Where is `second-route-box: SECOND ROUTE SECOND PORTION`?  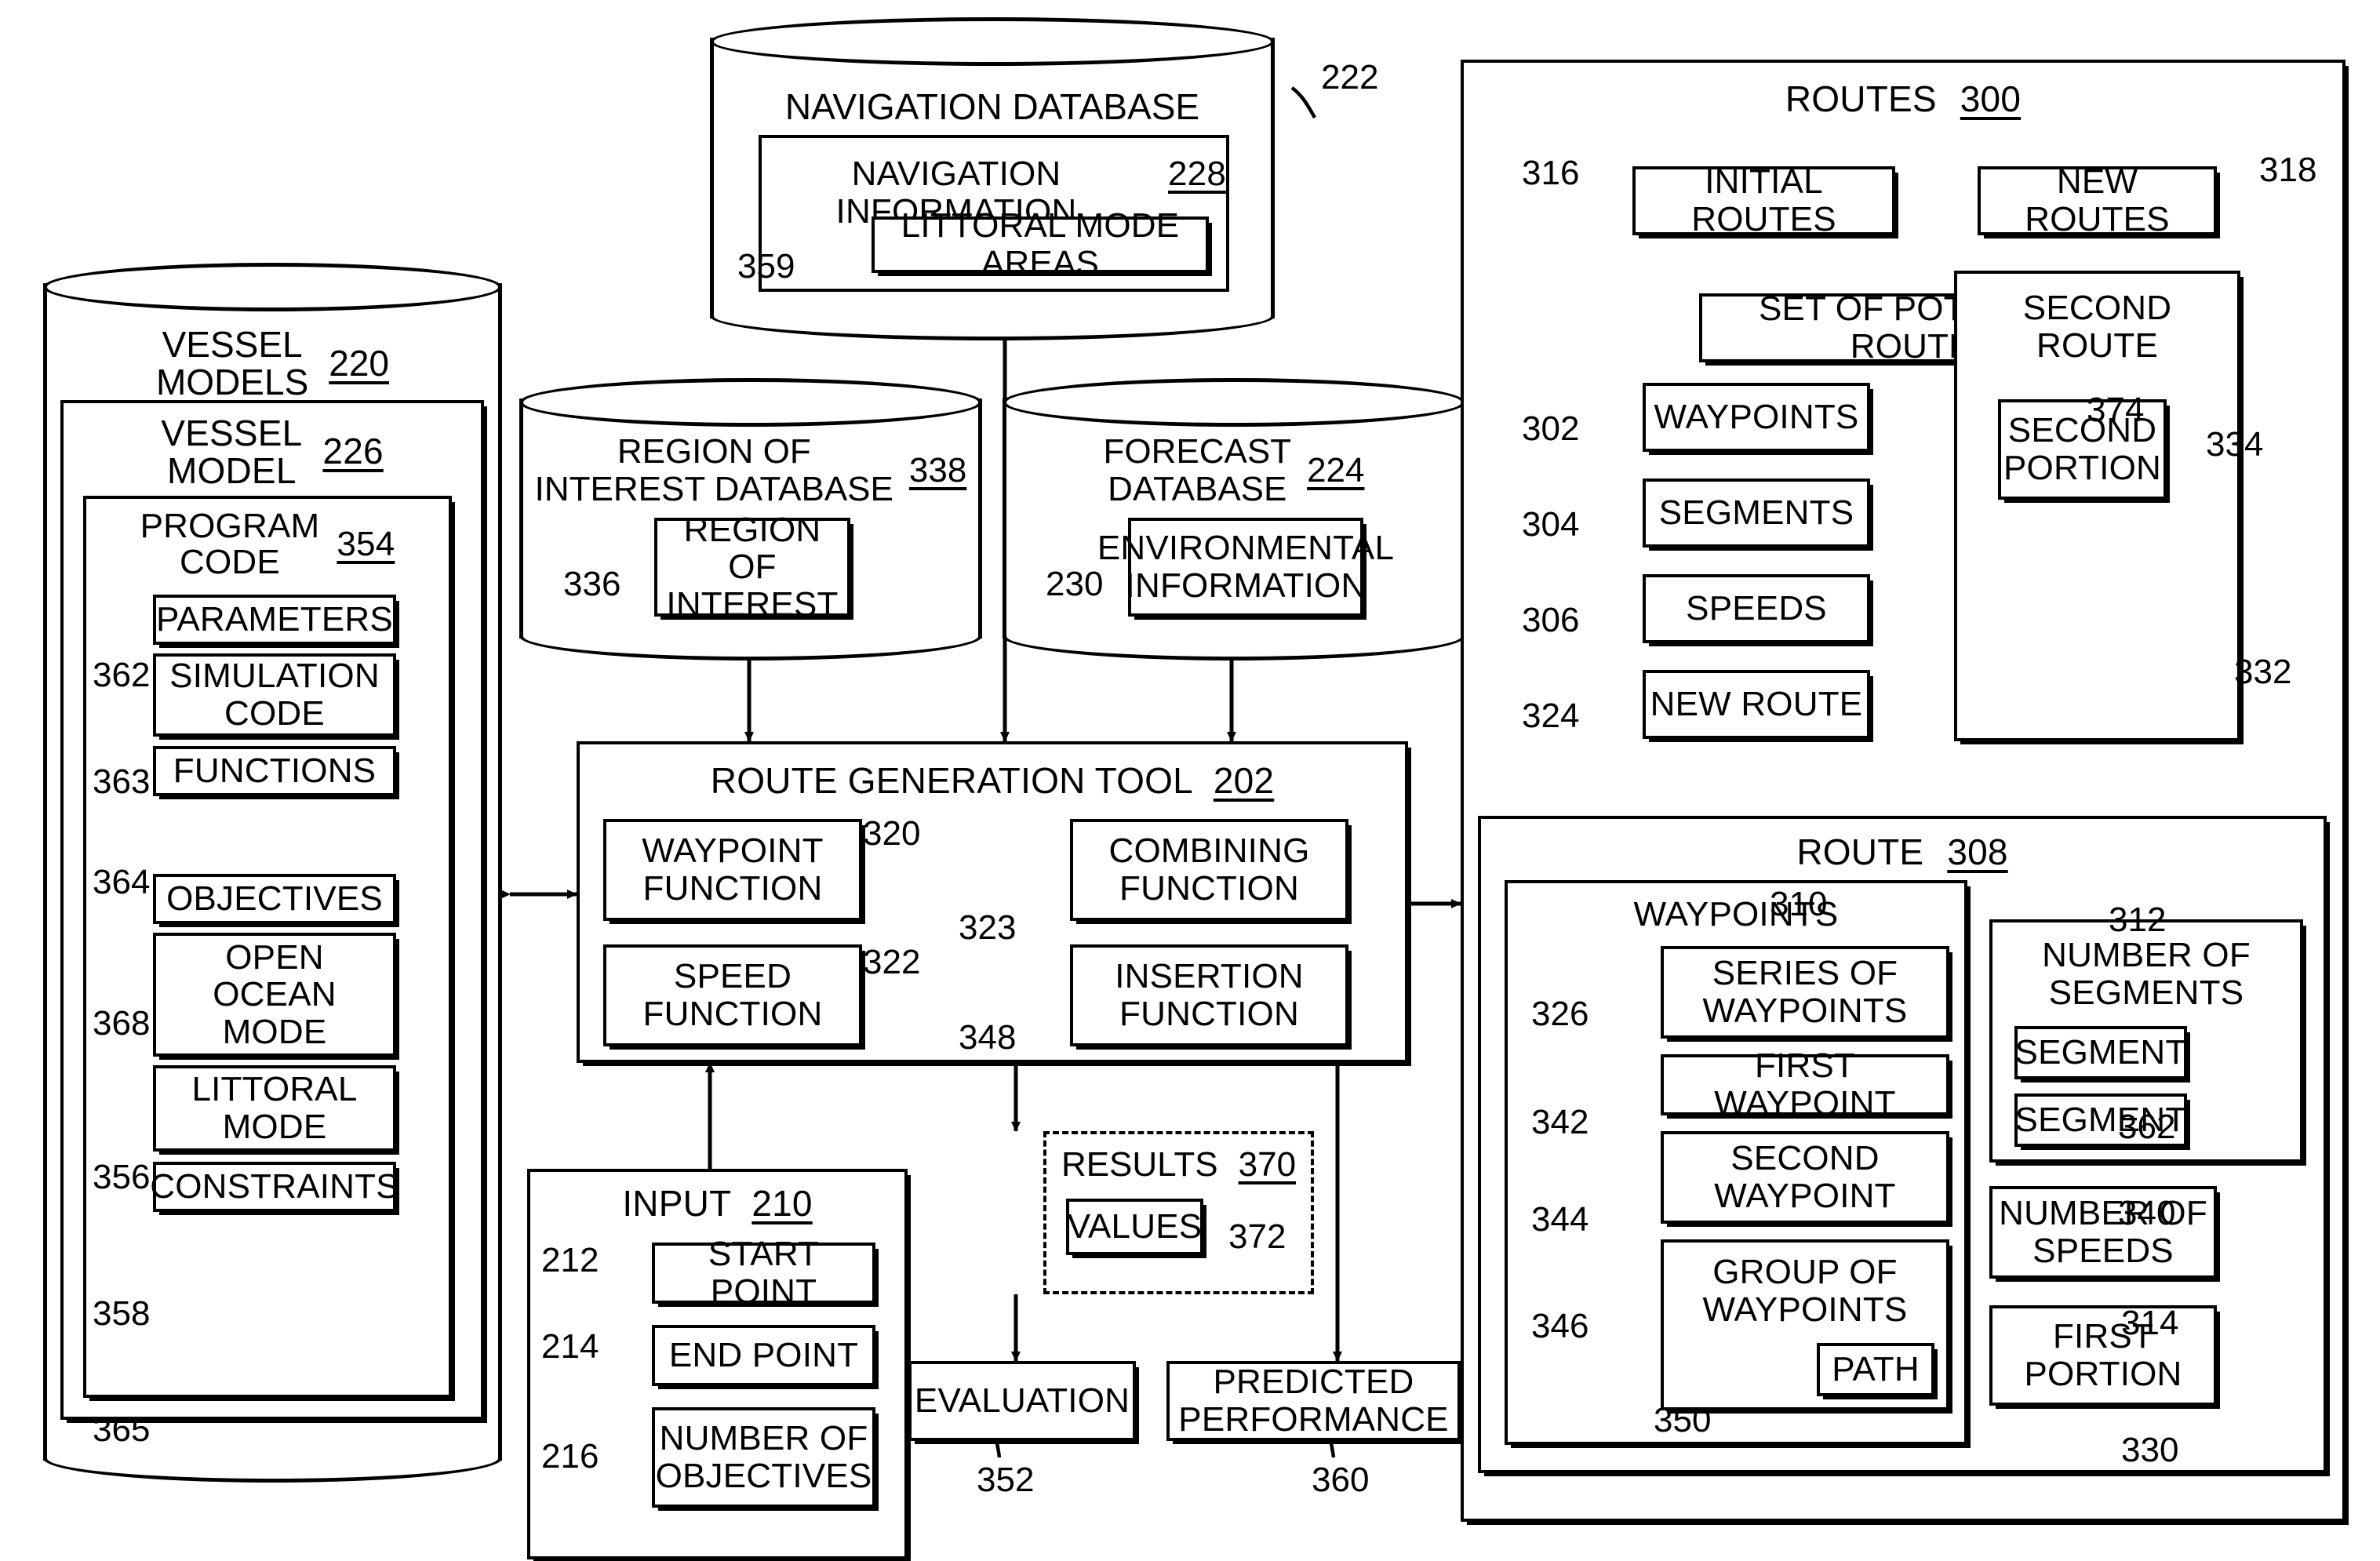 second-route-box: SECOND ROUTE SECOND PORTION is located at coordinates (2097, 506).